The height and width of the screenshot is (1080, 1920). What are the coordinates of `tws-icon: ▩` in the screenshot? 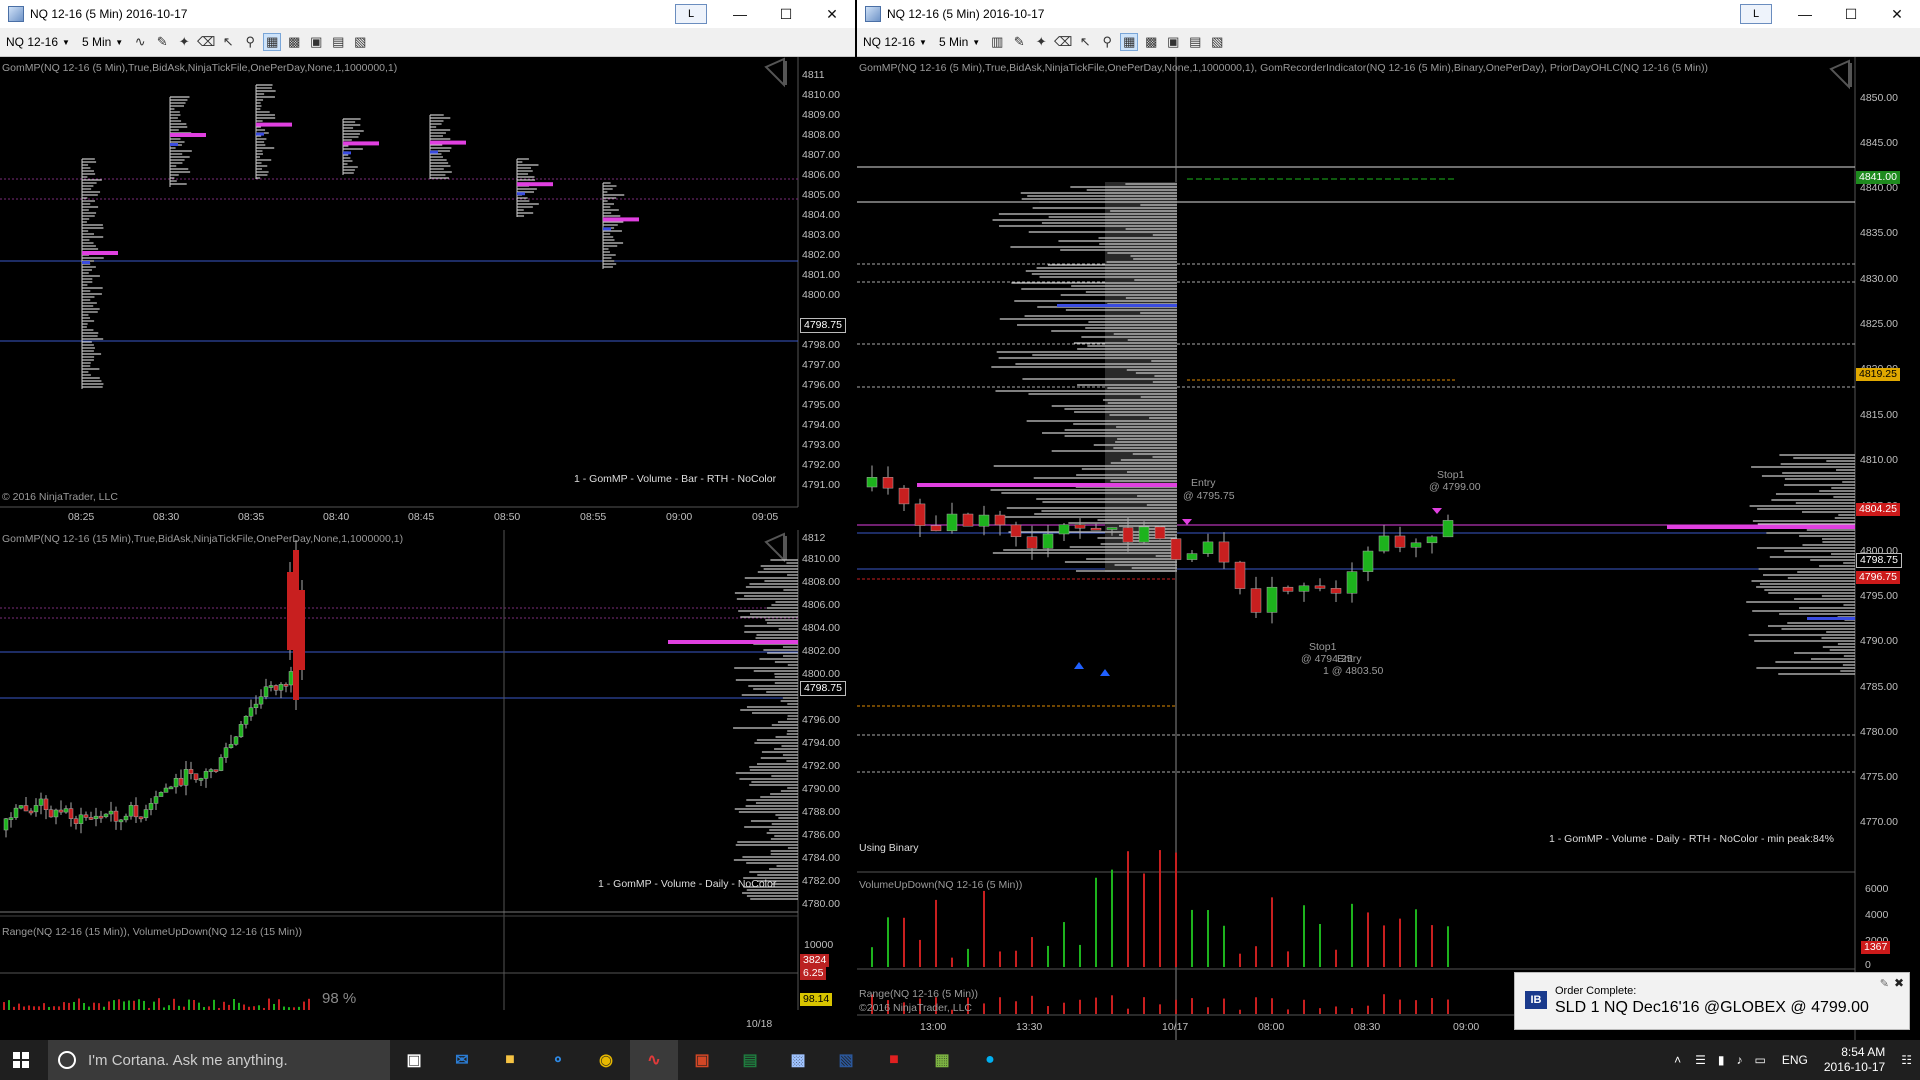 It's located at (798, 1060).